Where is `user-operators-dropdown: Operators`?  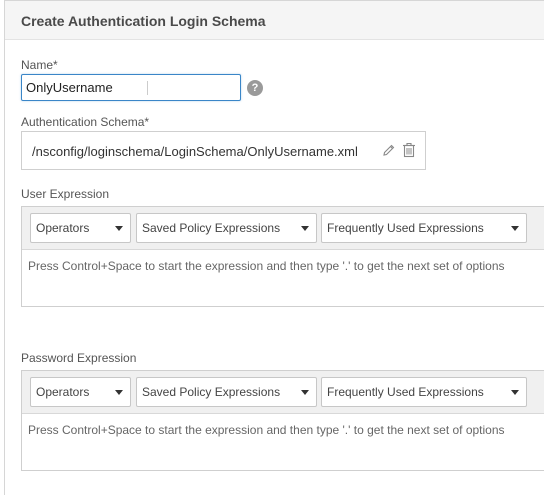 user-operators-dropdown: Operators is located at coordinates (80, 228).